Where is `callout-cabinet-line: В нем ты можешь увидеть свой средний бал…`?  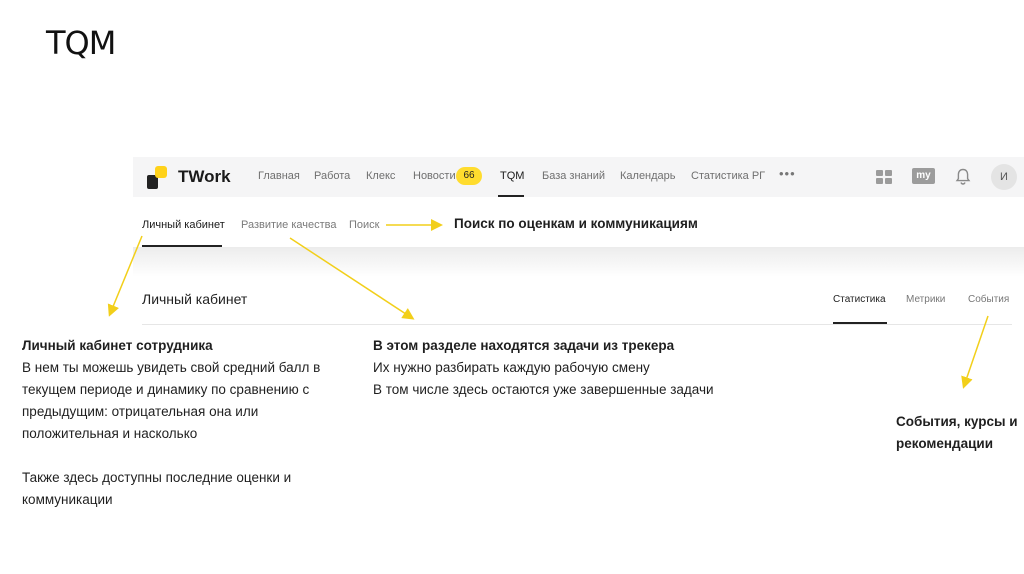
callout-cabinet-line: В нем ты можешь увидеть свой средний бал… is located at coordinates (171, 367).